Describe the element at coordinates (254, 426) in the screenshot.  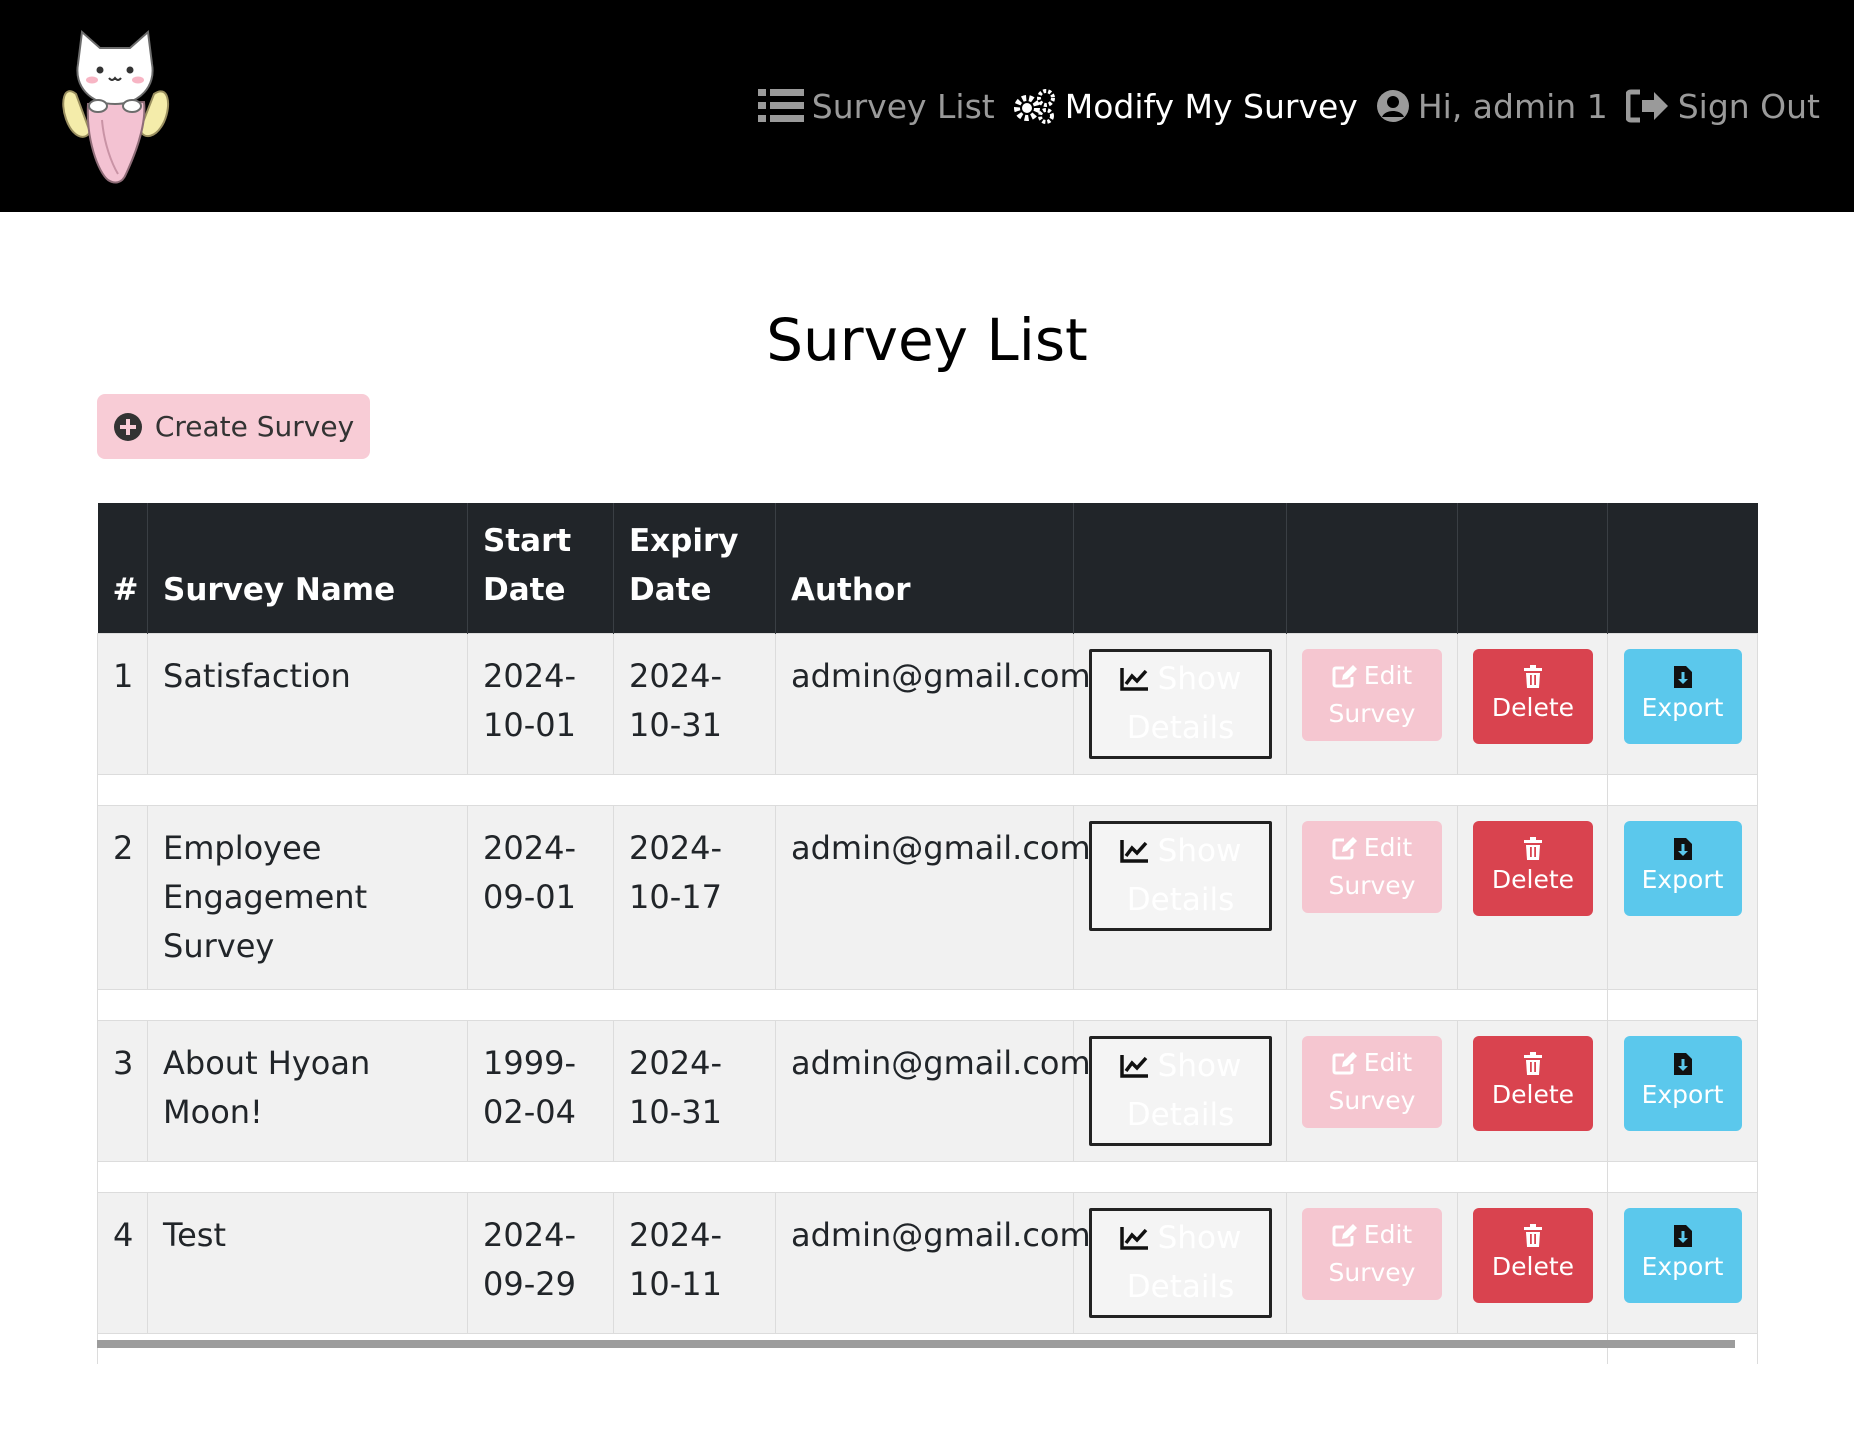
I see `create-survey-label: Create Survey` at that location.